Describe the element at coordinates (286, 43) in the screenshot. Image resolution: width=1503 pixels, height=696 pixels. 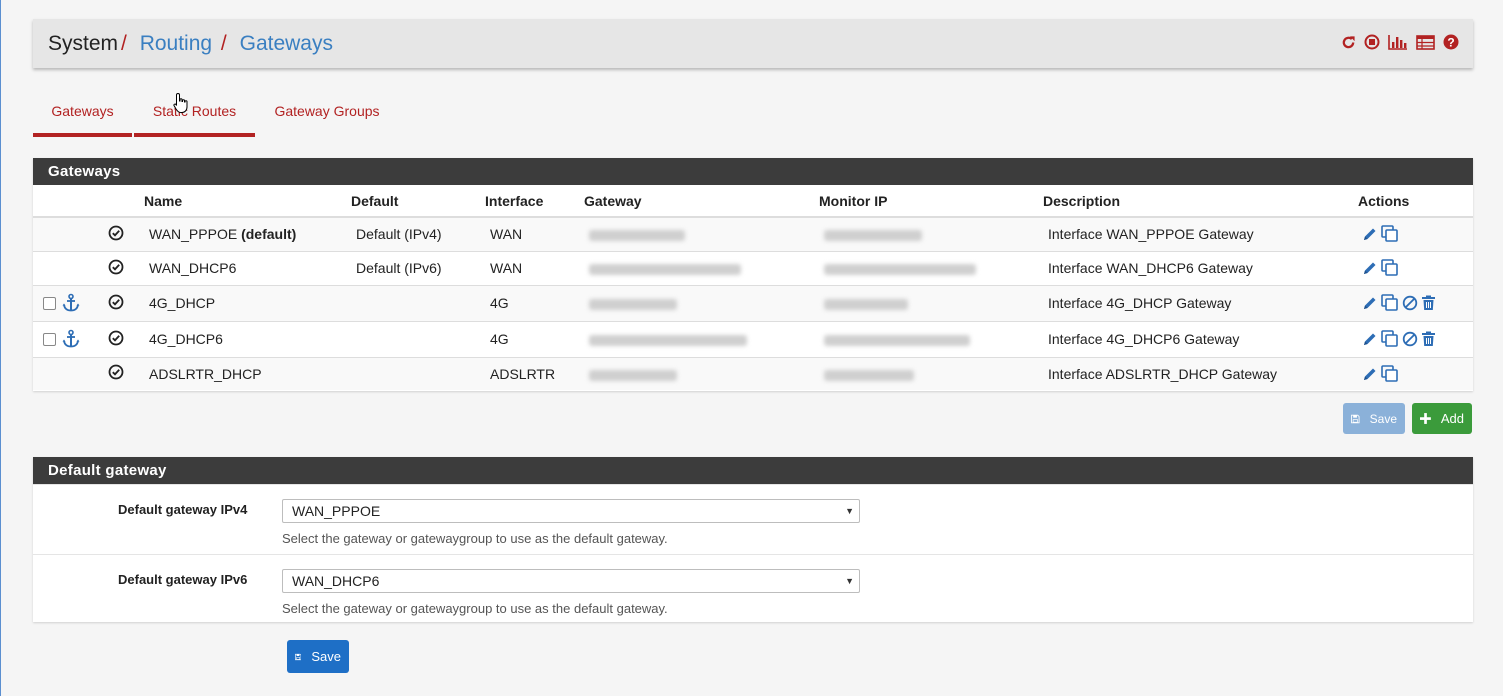
I see `breadcrumb-gateways: Gateways` at that location.